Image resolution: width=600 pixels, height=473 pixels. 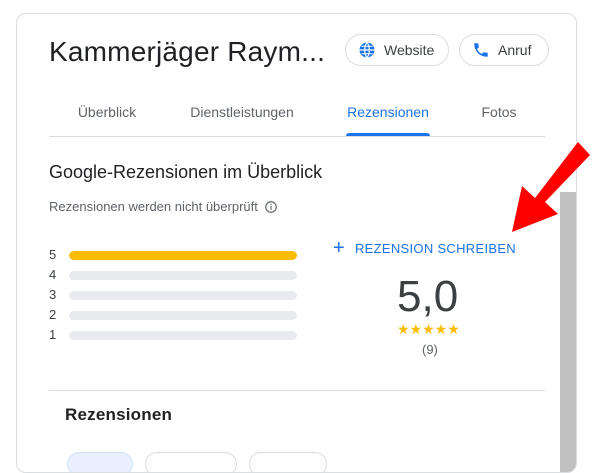 I want to click on write-review-button: + REZENSION SCHREIBEN, so click(x=424, y=248).